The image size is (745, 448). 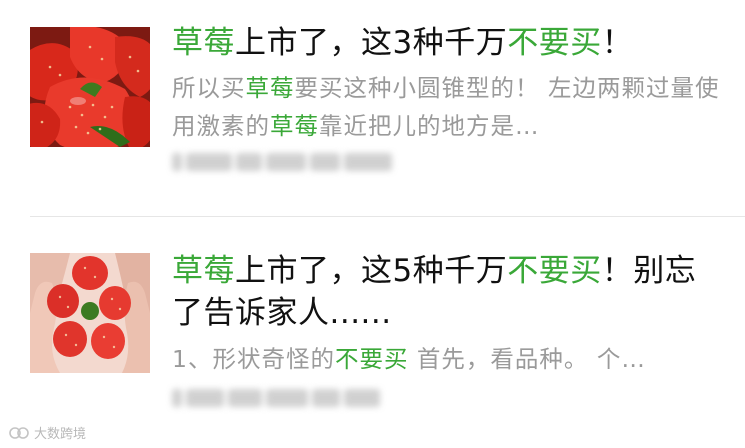 What do you see at coordinates (19, 432) in the screenshot?
I see `logo-icon` at bounding box center [19, 432].